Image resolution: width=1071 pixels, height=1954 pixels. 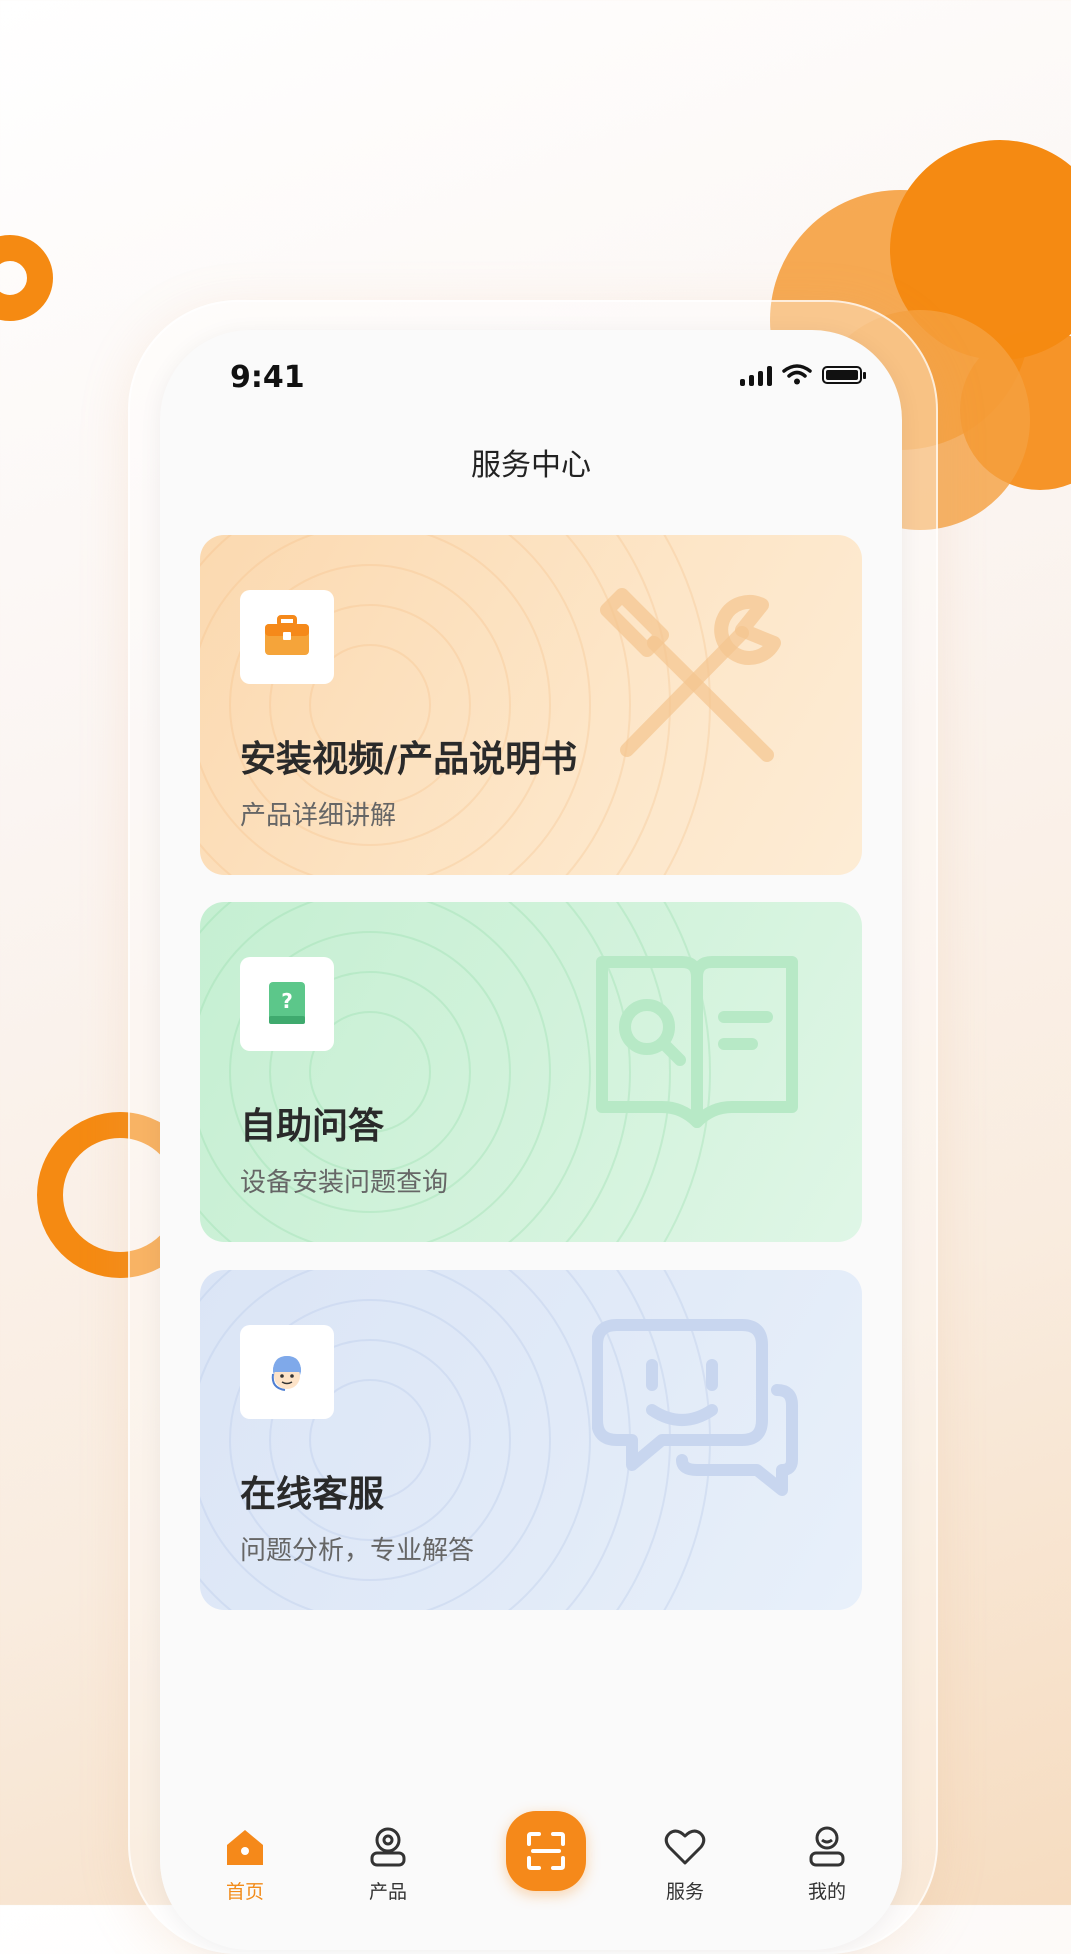 I want to click on tab-home: 首页, so click(x=245, y=1864).